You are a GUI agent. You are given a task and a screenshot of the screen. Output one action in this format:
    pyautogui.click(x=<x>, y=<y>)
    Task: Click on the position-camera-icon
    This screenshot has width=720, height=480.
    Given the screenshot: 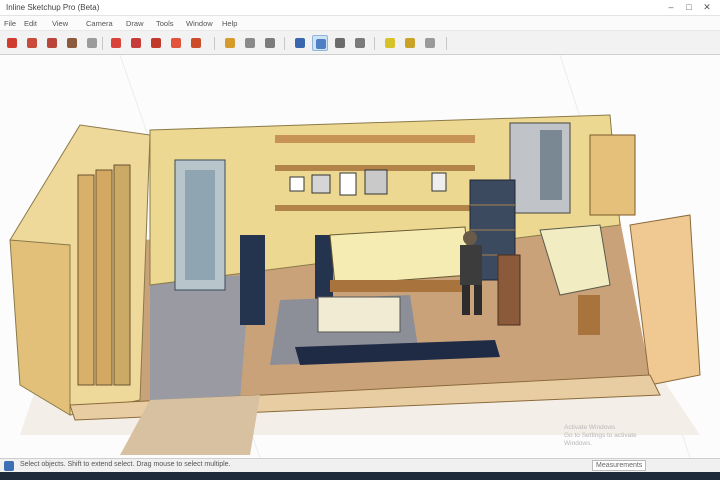 What is the action you would take?
    pyautogui.click(x=430, y=43)
    